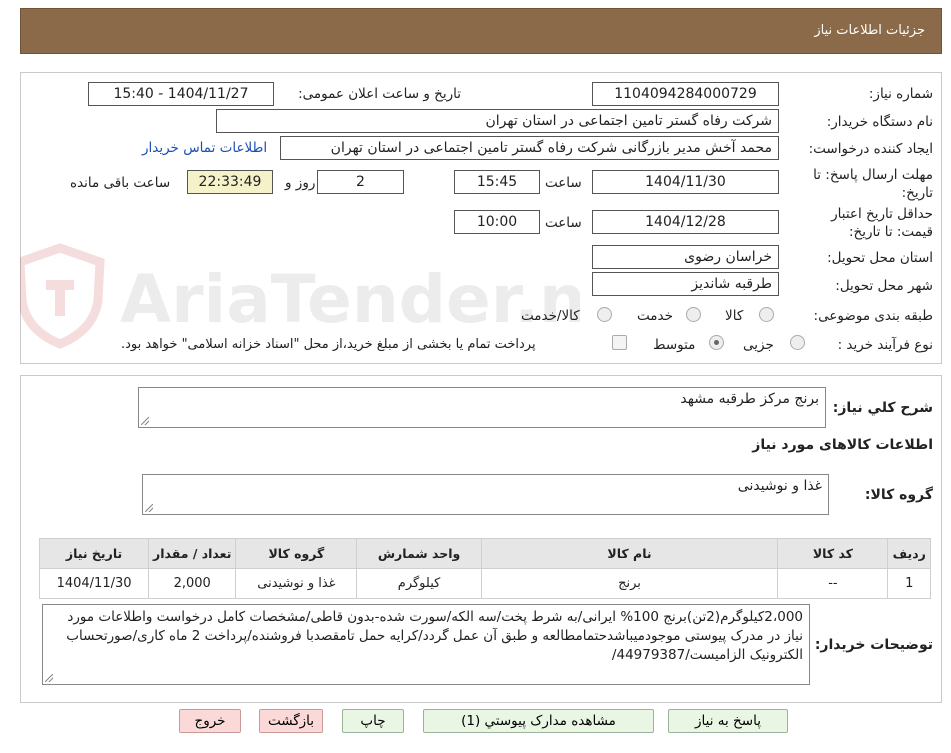  What do you see at coordinates (629, 553) in the screenshot?
I see `column-header: نام کالا` at bounding box center [629, 553].